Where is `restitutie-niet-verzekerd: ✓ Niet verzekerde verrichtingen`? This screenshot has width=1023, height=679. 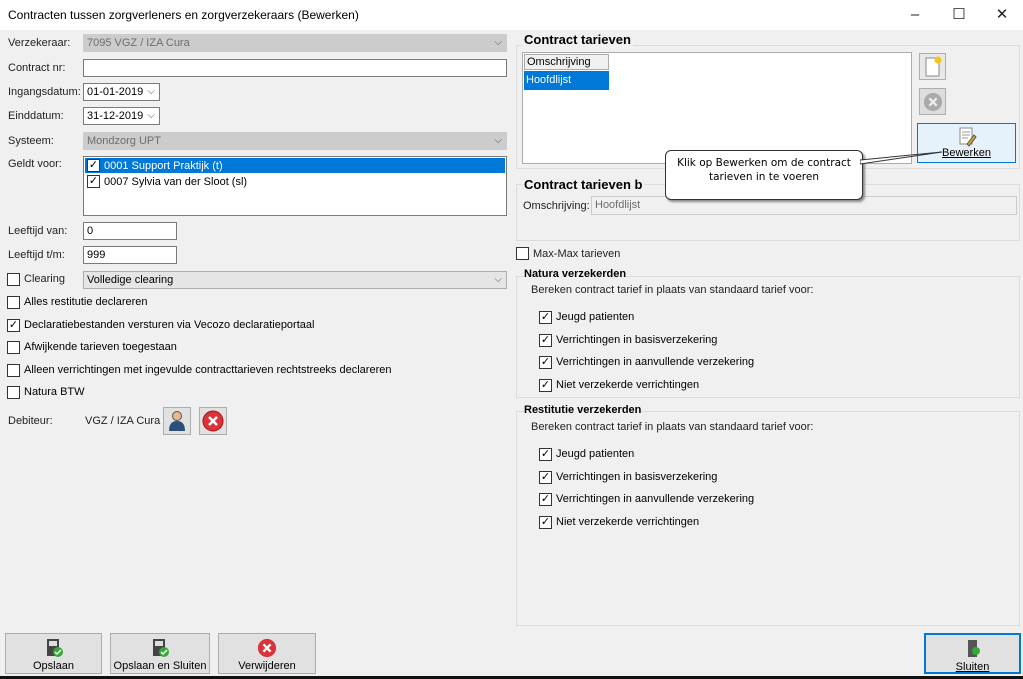
restitutie-niet-verzekerd: ✓ Niet verzekerde verrichtingen is located at coordinates (646, 527).